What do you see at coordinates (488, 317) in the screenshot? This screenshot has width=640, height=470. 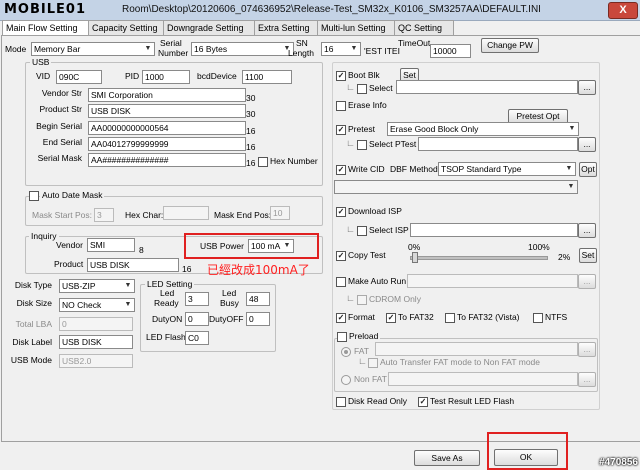 I see `to-fat32-vista-label: To FAT32 (Vista)` at bounding box center [488, 317].